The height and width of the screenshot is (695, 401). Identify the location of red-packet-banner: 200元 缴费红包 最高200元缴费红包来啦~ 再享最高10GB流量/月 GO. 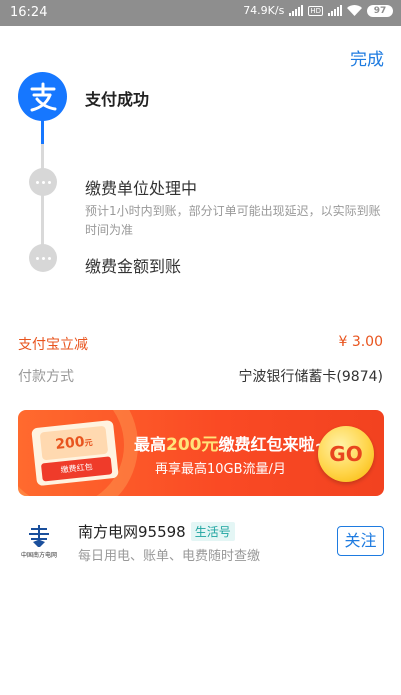
(201, 453).